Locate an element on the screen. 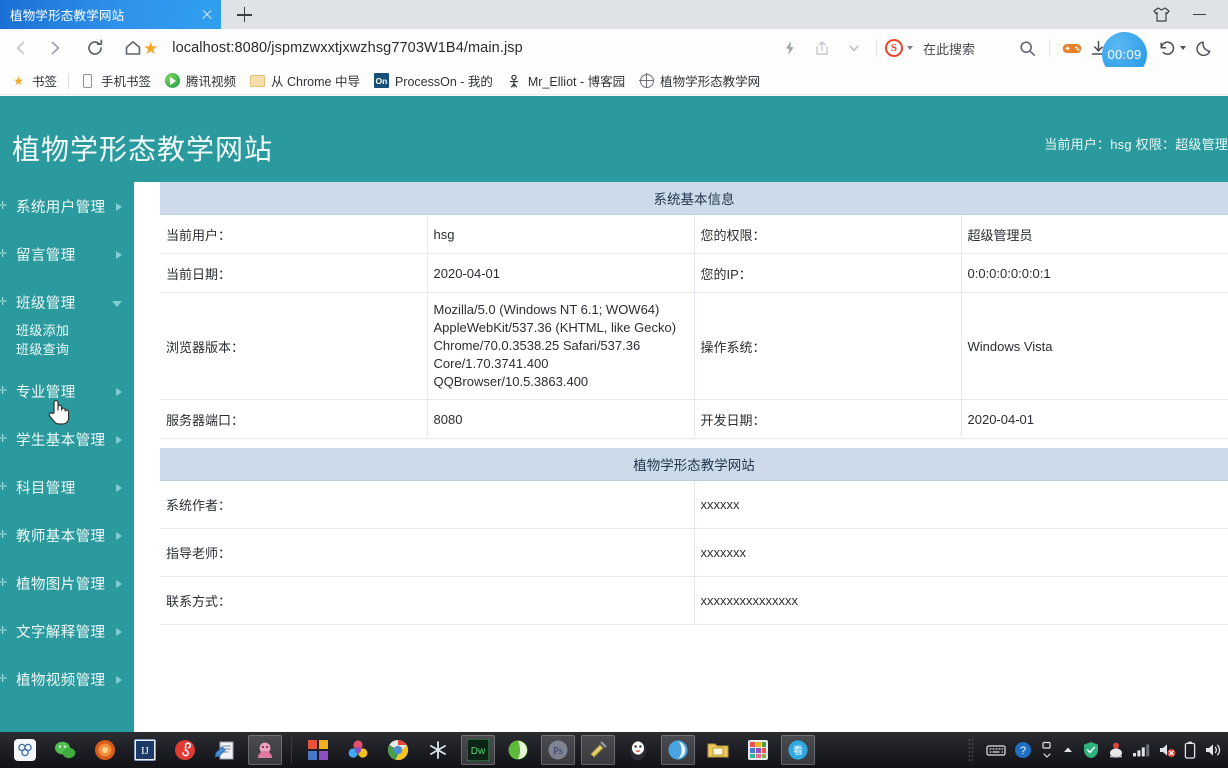 This screenshot has height=768, width=1228. taskbar-icon-chrome is located at coordinates (398, 750).